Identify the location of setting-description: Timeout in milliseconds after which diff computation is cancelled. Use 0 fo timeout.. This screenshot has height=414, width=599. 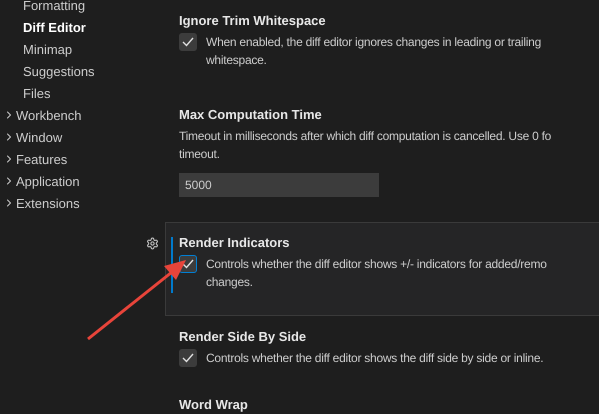
(365, 145).